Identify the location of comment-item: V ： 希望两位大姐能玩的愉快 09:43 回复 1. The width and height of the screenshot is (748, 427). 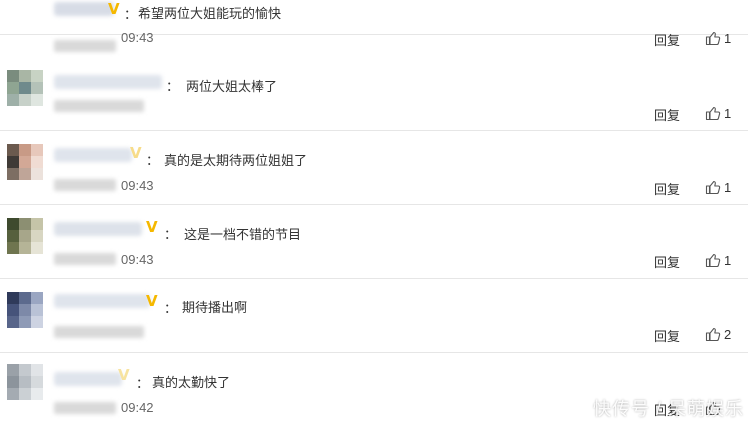
(374, 26).